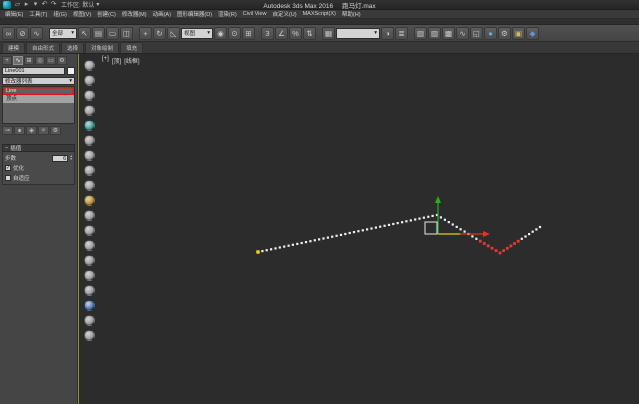 The image size is (639, 404). I want to click on ribbon-tab: 填充, so click(132, 47).